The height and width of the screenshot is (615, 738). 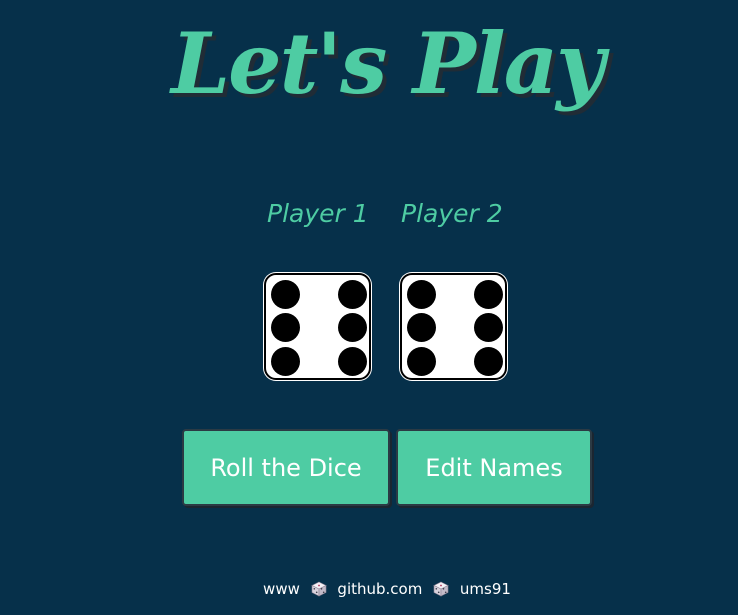 What do you see at coordinates (318, 213) in the screenshot?
I see `player-1-name: Player 1` at bounding box center [318, 213].